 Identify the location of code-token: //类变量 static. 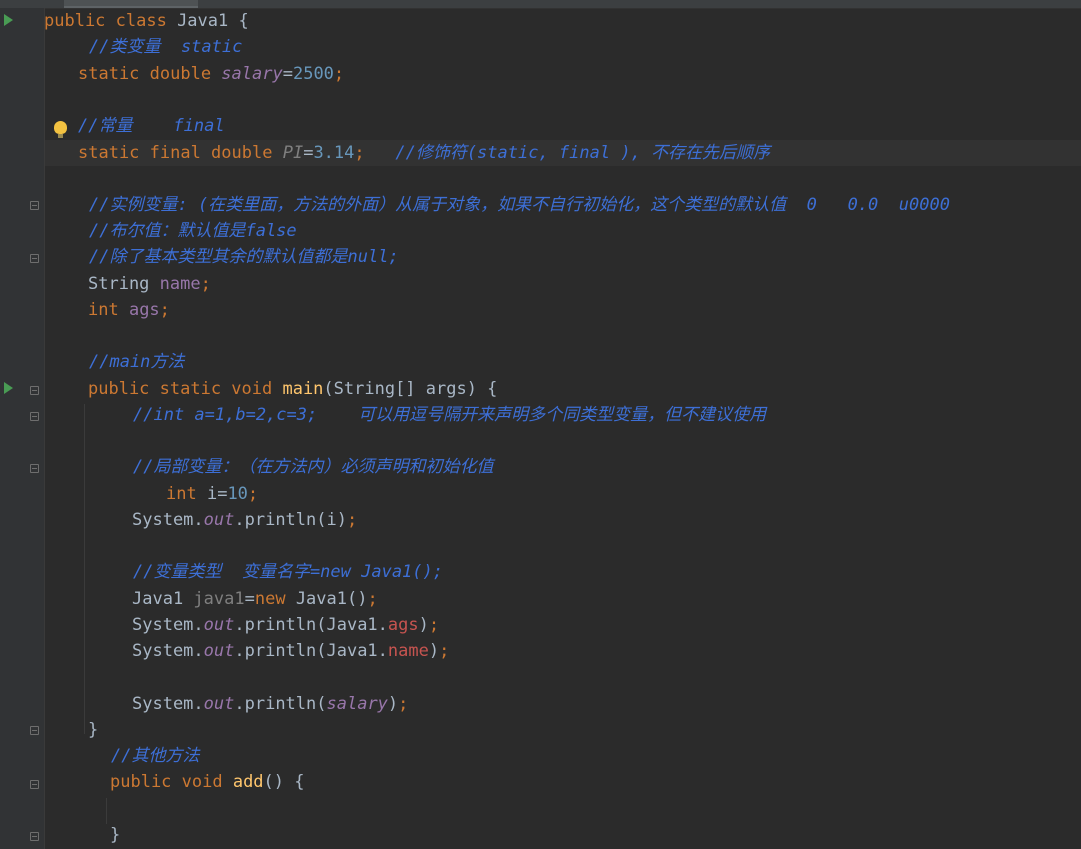
(166, 47).